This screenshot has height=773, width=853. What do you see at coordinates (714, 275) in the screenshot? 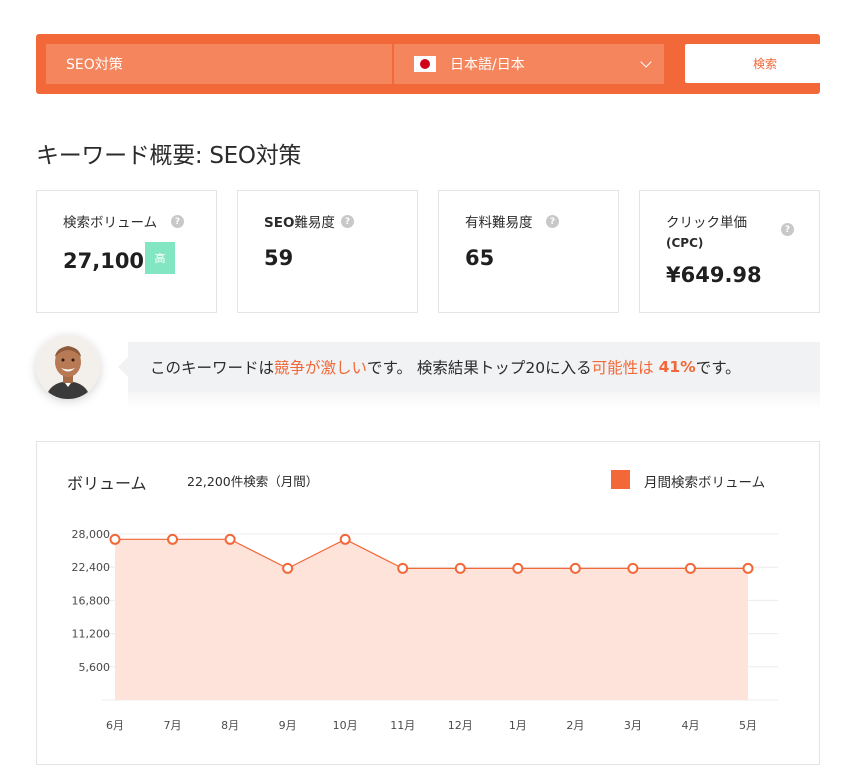
I see `cpc-value: ¥649.98` at bounding box center [714, 275].